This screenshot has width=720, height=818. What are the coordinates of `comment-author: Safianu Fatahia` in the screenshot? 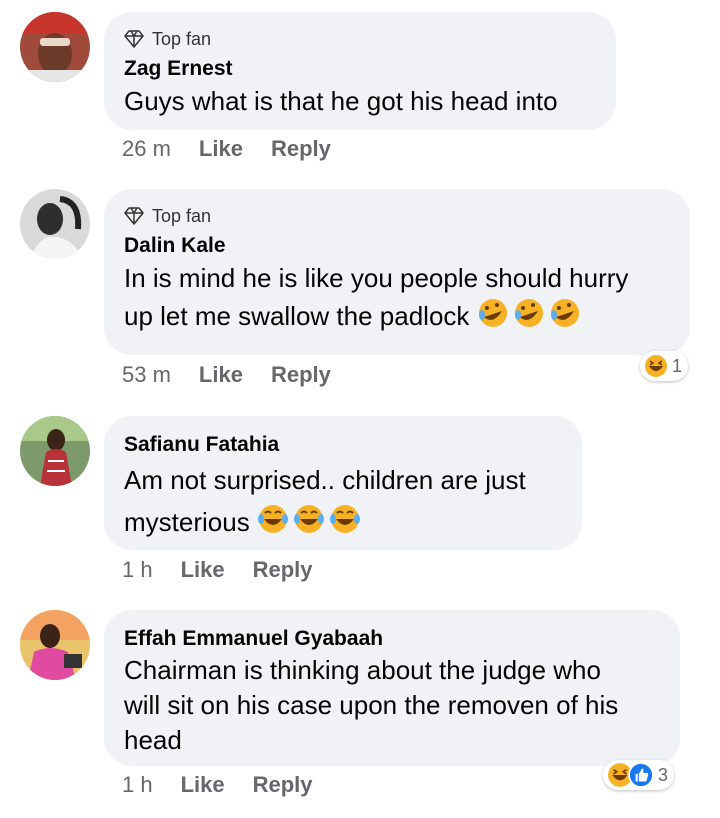 It's located at (343, 445).